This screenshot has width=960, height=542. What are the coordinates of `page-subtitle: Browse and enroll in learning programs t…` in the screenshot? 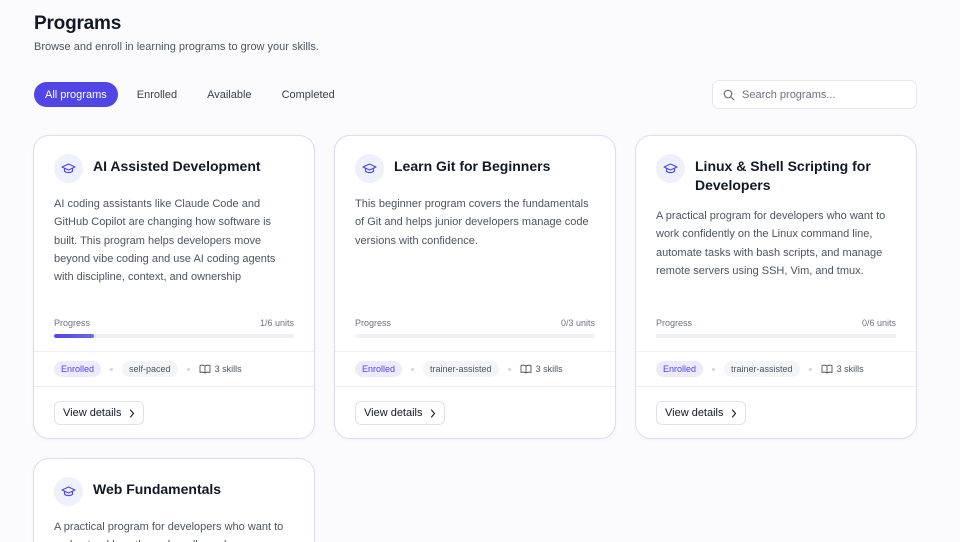 It's located at (176, 47).